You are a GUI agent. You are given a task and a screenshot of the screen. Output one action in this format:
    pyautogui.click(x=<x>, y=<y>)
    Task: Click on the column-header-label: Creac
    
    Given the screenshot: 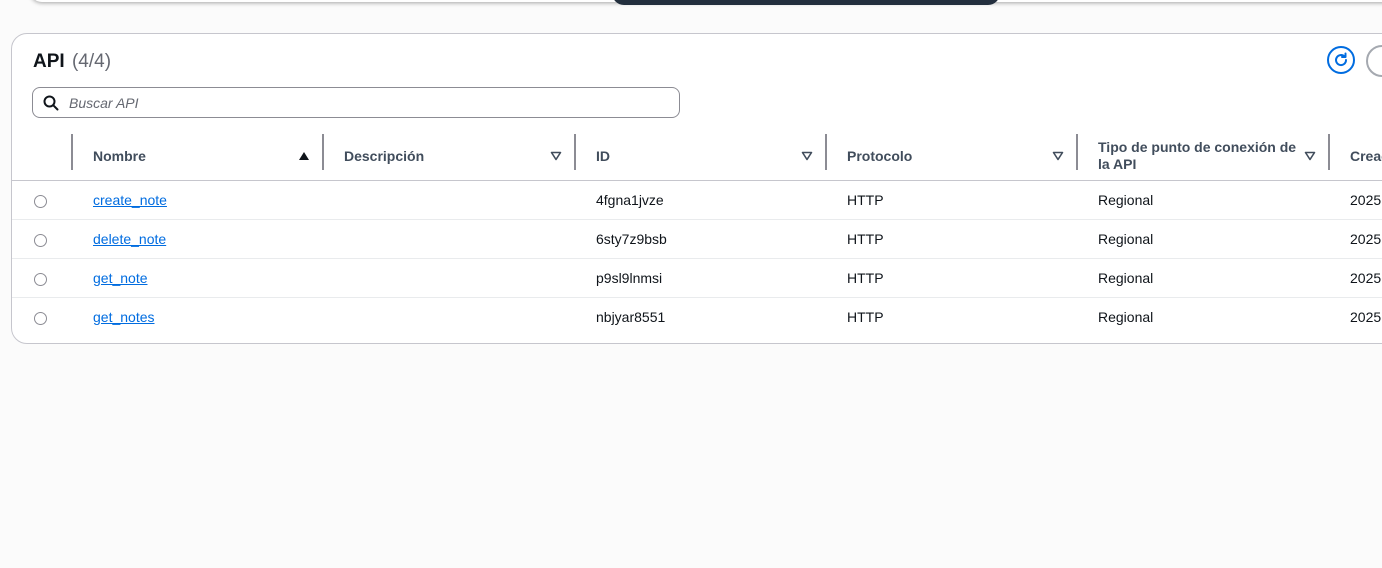 What is the action you would take?
    pyautogui.click(x=1366, y=155)
    